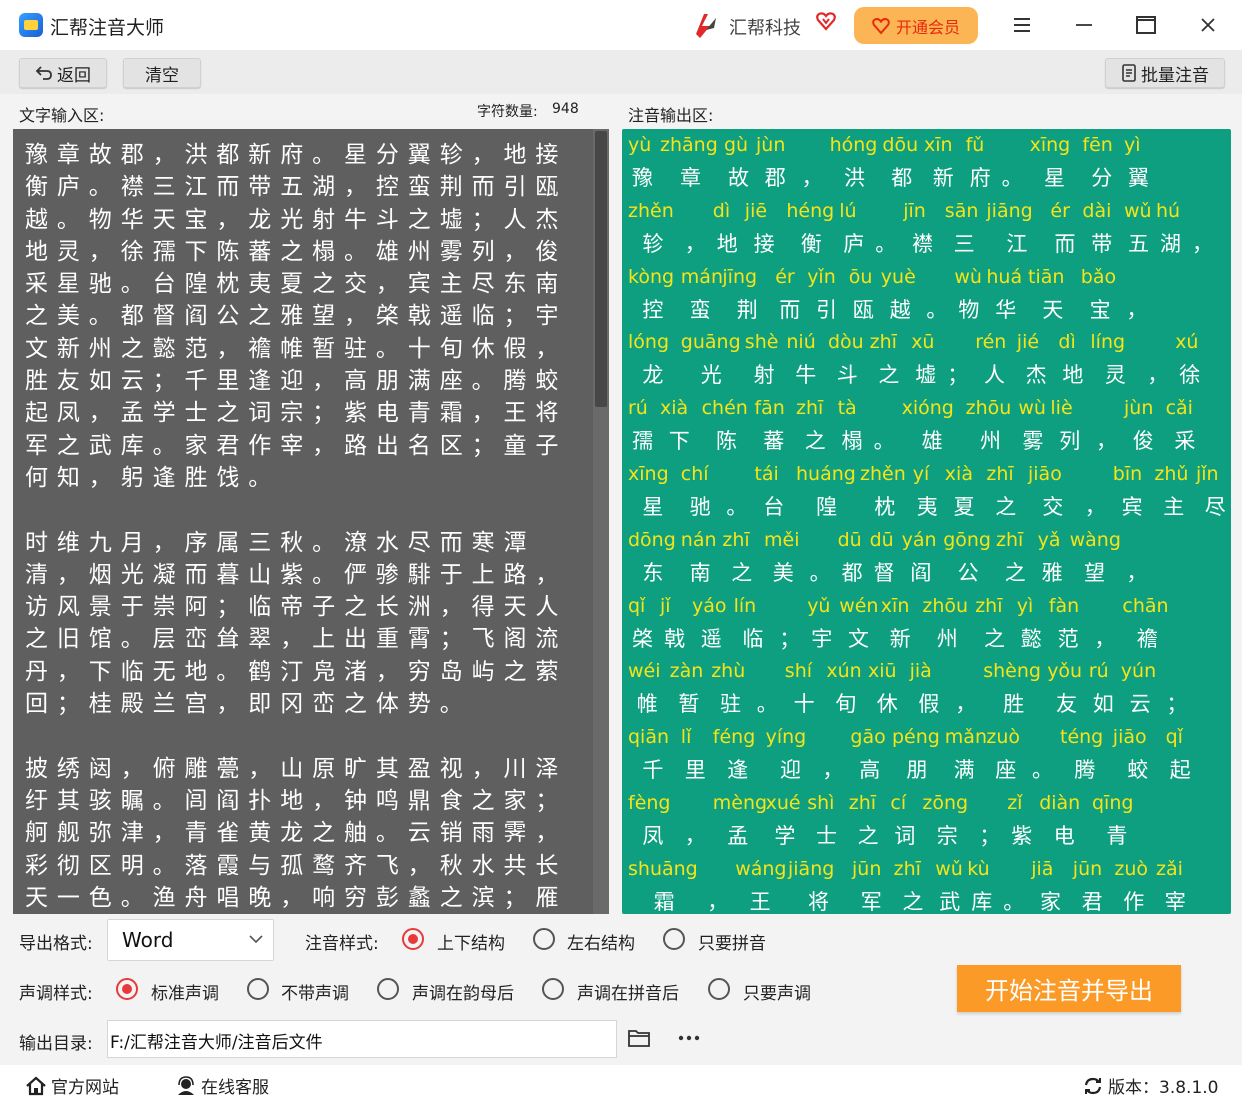 The height and width of the screenshot is (1105, 1242). Describe the element at coordinates (148, 940) in the screenshot. I see `export-format-value: Word` at that location.